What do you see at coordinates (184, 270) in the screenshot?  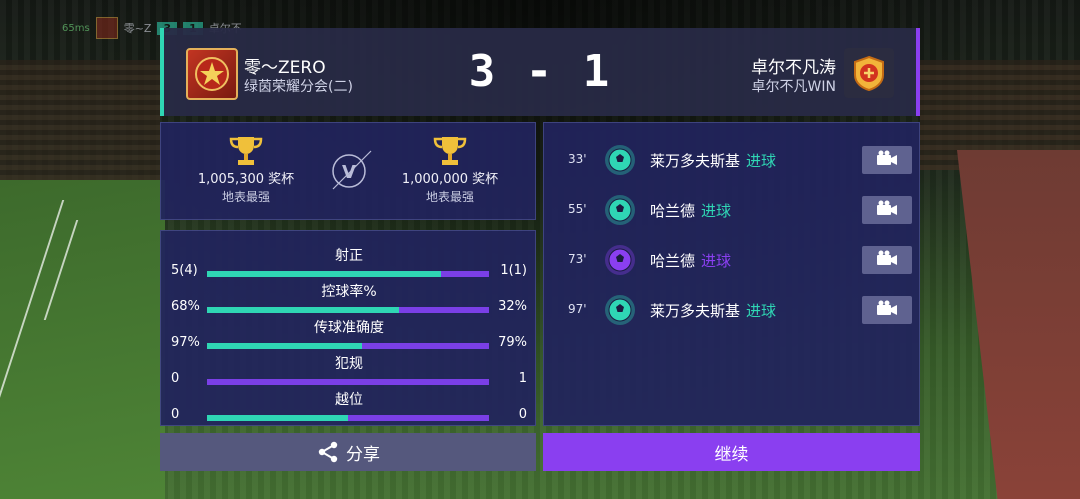 I see `stat-home-value: 5(4)` at bounding box center [184, 270].